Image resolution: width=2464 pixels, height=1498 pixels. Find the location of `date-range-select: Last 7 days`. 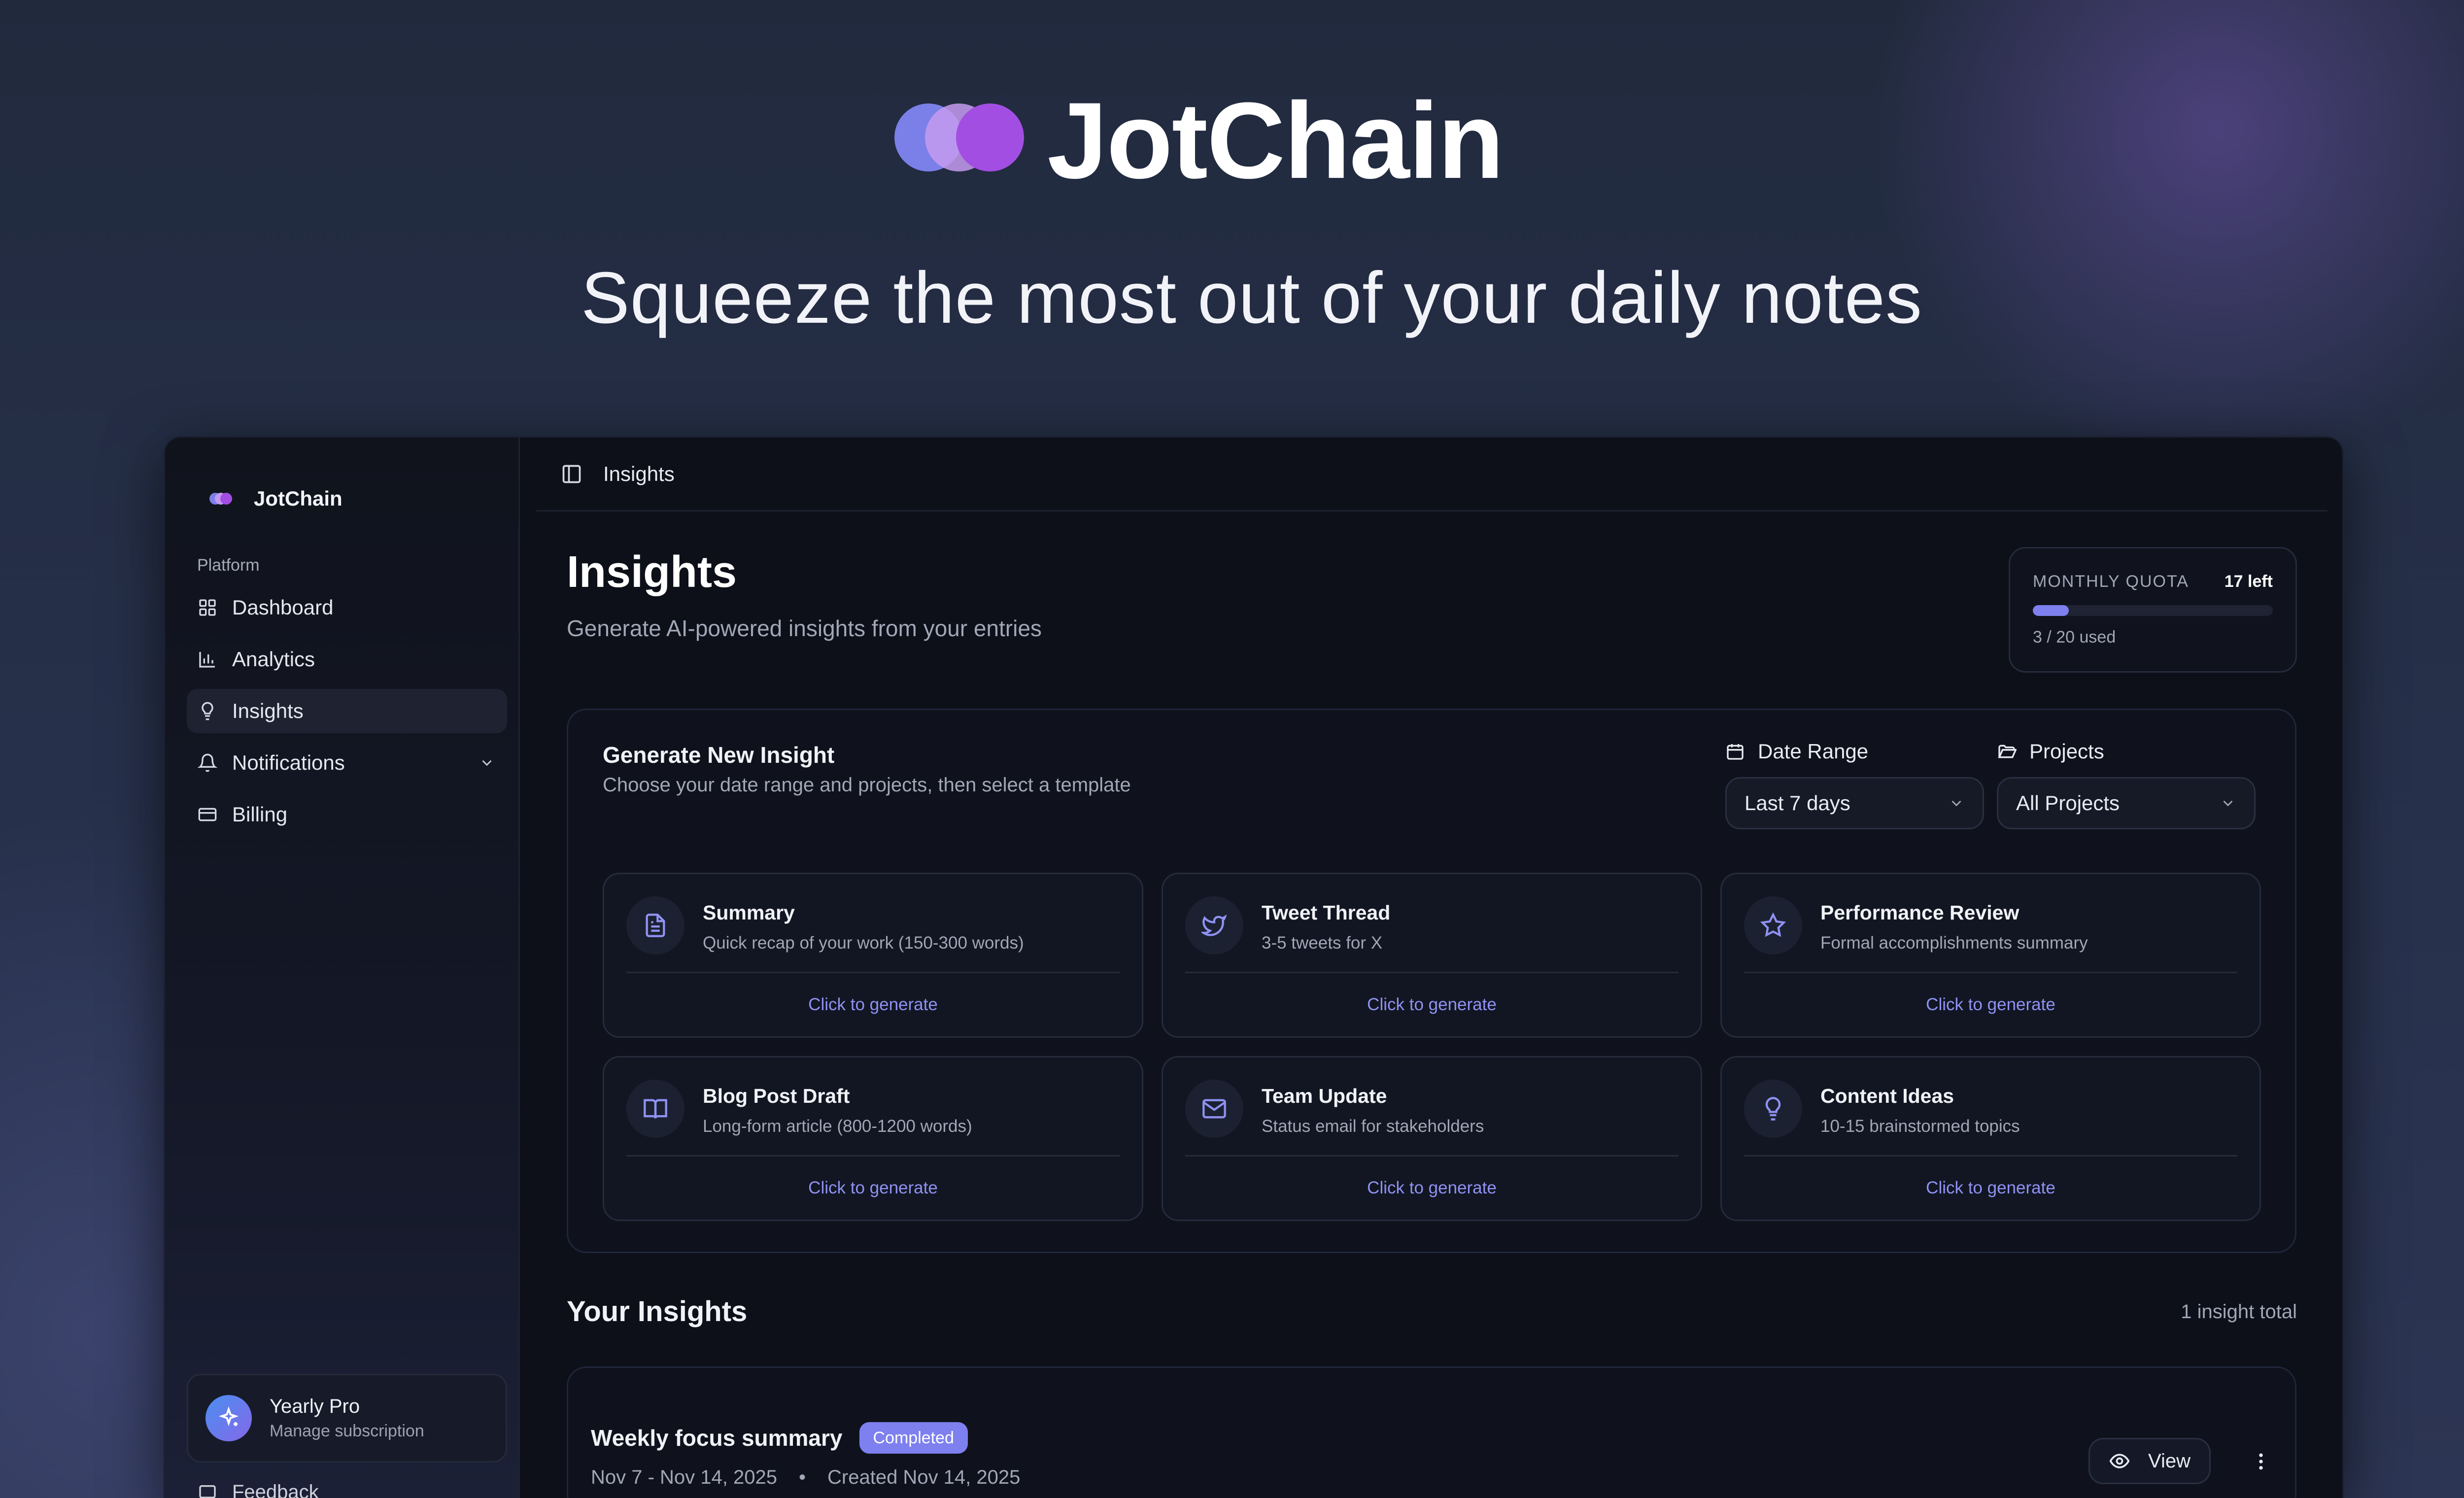

date-range-select: Last 7 days is located at coordinates (1854, 803).